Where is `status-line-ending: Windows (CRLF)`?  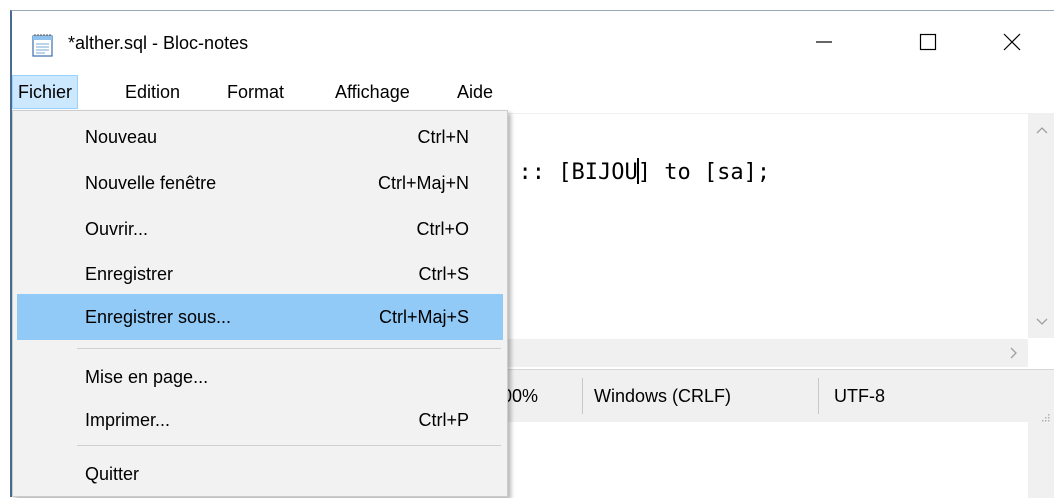 status-line-ending: Windows (CRLF) is located at coordinates (663, 396).